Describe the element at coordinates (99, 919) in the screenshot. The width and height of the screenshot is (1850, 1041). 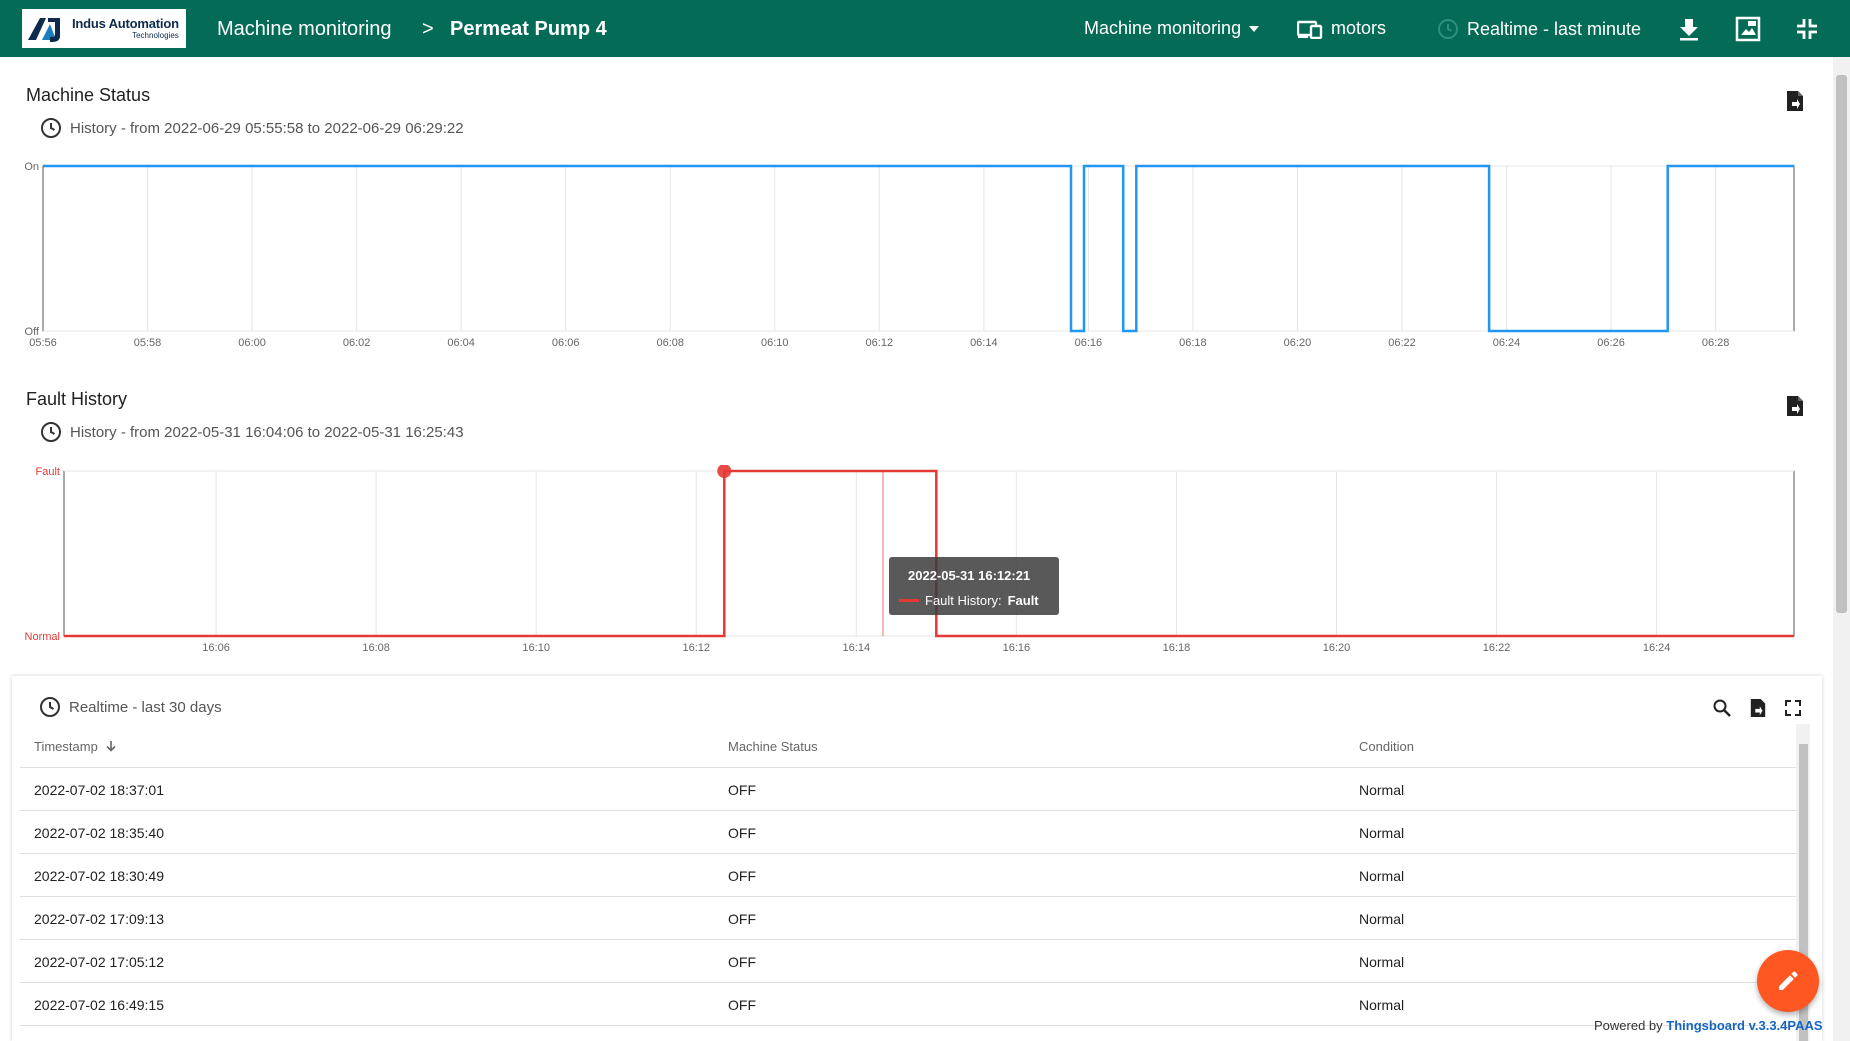
I see `cell-timestamp: 2022-07-02 17:09:13` at that location.